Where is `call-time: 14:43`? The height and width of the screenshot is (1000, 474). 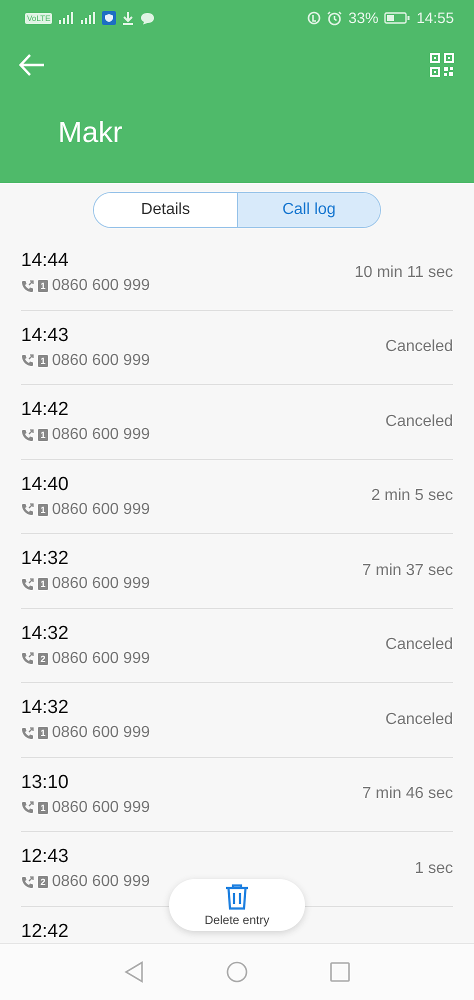 call-time: 14:43 is located at coordinates (45, 335).